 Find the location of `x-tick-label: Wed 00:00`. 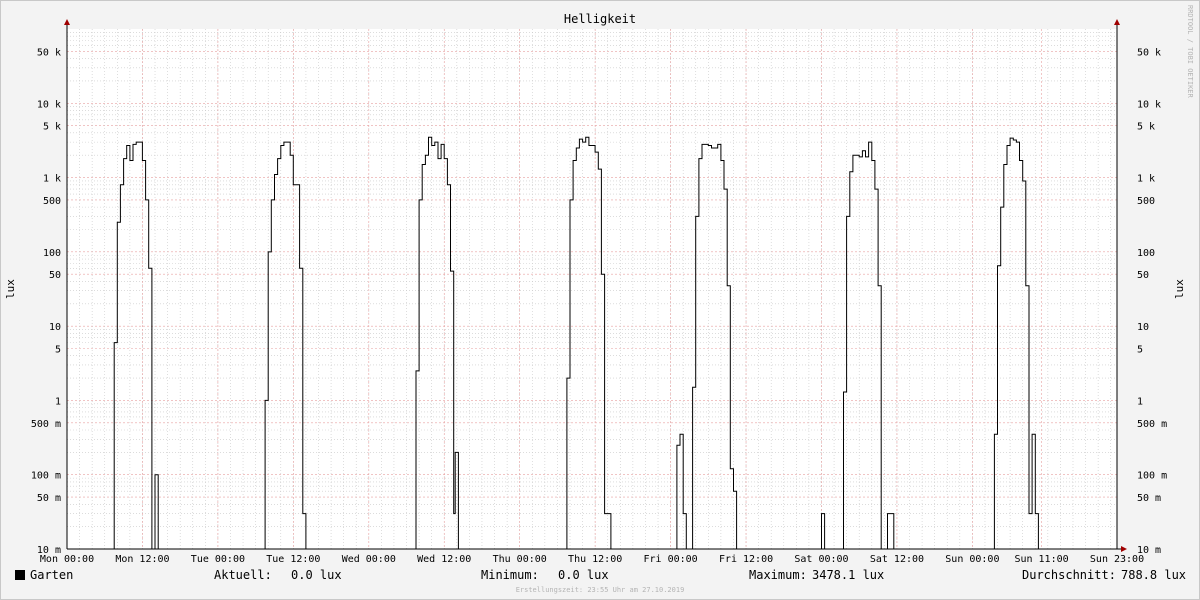

x-tick-label: Wed 00:00 is located at coordinates (369, 559).